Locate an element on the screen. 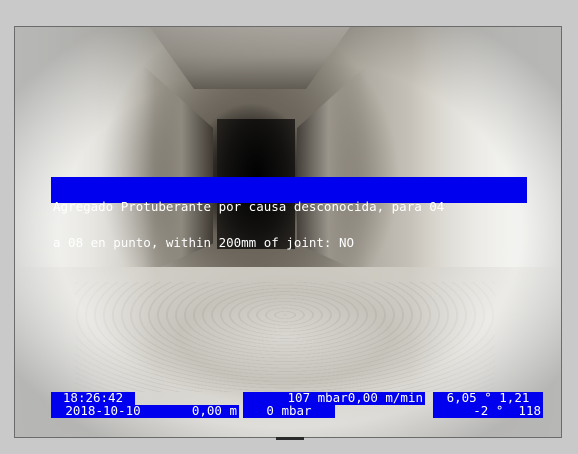 The width and height of the screenshot is (578, 454). bottom-border is located at coordinates (289, 446).